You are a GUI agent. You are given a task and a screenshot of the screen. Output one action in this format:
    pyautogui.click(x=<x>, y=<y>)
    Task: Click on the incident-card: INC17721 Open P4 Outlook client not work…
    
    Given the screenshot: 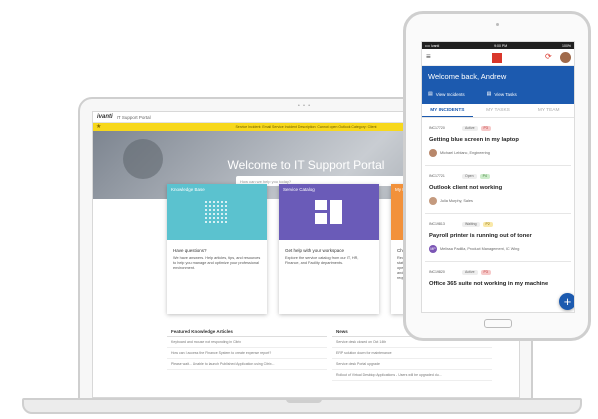 What is the action you would take?
    pyautogui.click(x=498, y=191)
    